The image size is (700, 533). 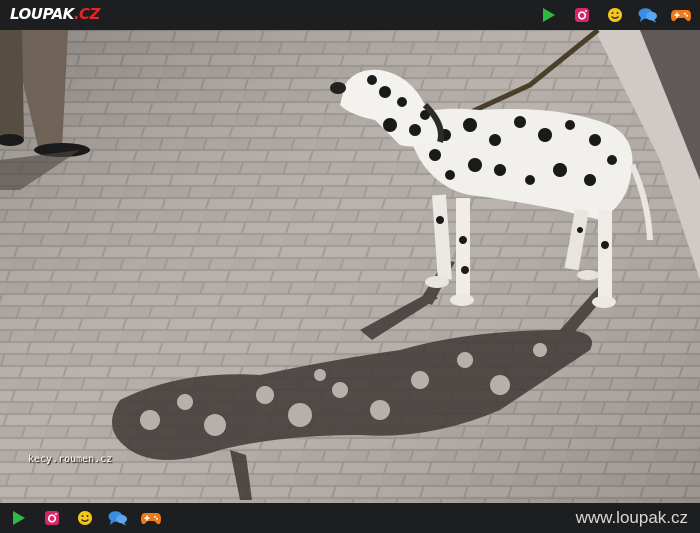 What do you see at coordinates (42, 14) in the screenshot?
I see `logo-main-text: LOUPAK` at bounding box center [42, 14].